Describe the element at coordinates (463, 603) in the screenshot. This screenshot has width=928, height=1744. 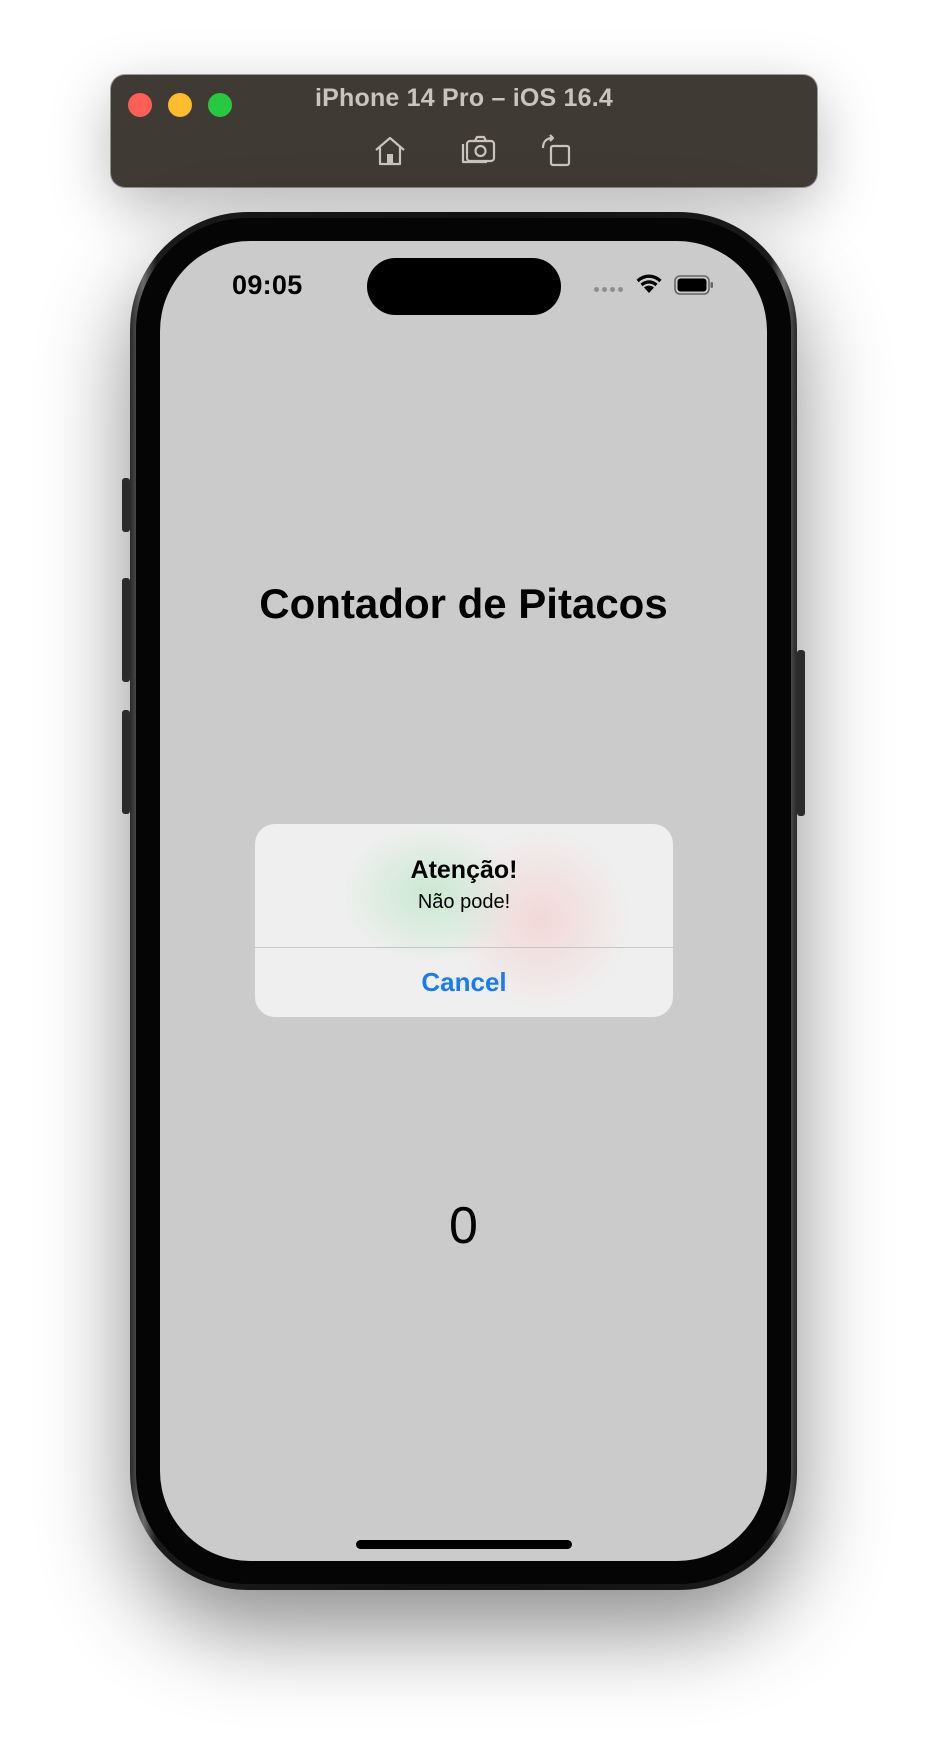
I see `page-title: Contador de Pitacos` at that location.